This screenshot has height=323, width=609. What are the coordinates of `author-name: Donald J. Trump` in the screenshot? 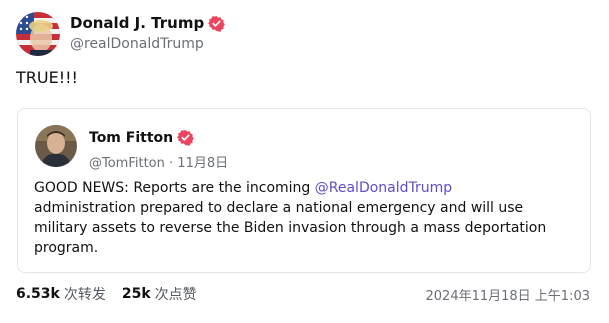 It's located at (137, 23).